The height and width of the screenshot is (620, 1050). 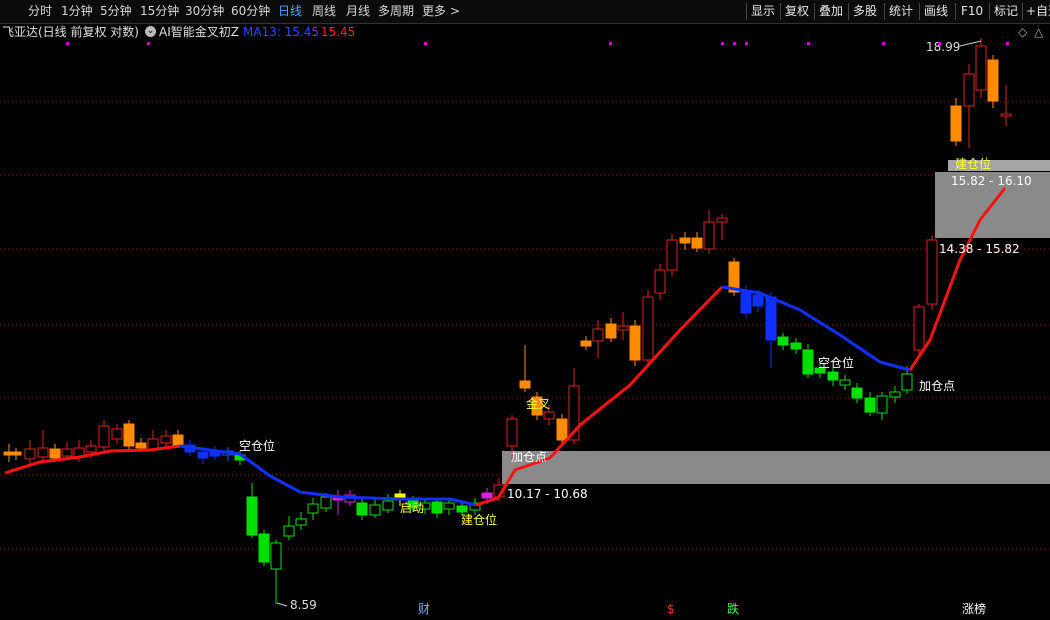 What do you see at coordinates (970, 43) in the screenshot?
I see `high-price-pointer` at bounding box center [970, 43].